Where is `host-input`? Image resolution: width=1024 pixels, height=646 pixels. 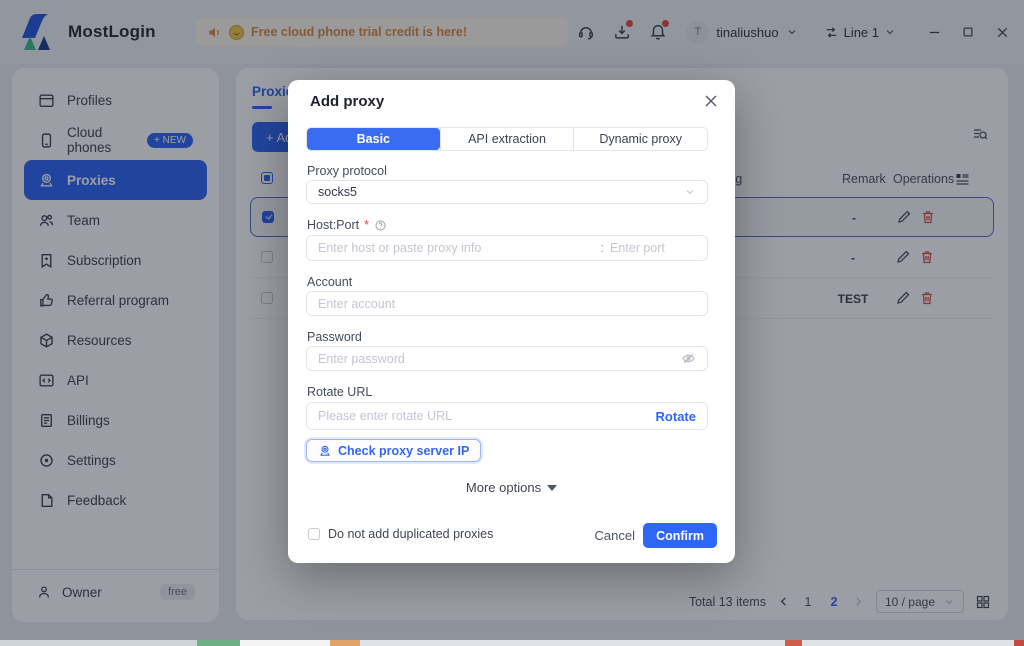 host-input is located at coordinates (456, 248).